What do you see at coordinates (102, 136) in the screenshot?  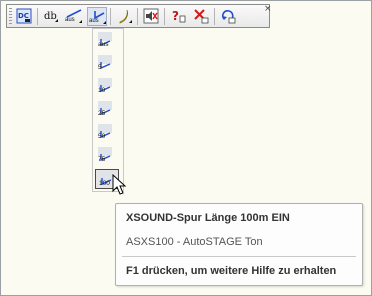 I see `option-label: 50` at bounding box center [102, 136].